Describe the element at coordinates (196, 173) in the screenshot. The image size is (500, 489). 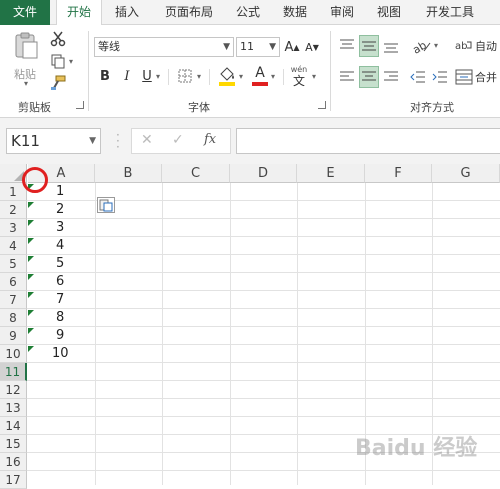
I see `column-header-c: C` at that location.